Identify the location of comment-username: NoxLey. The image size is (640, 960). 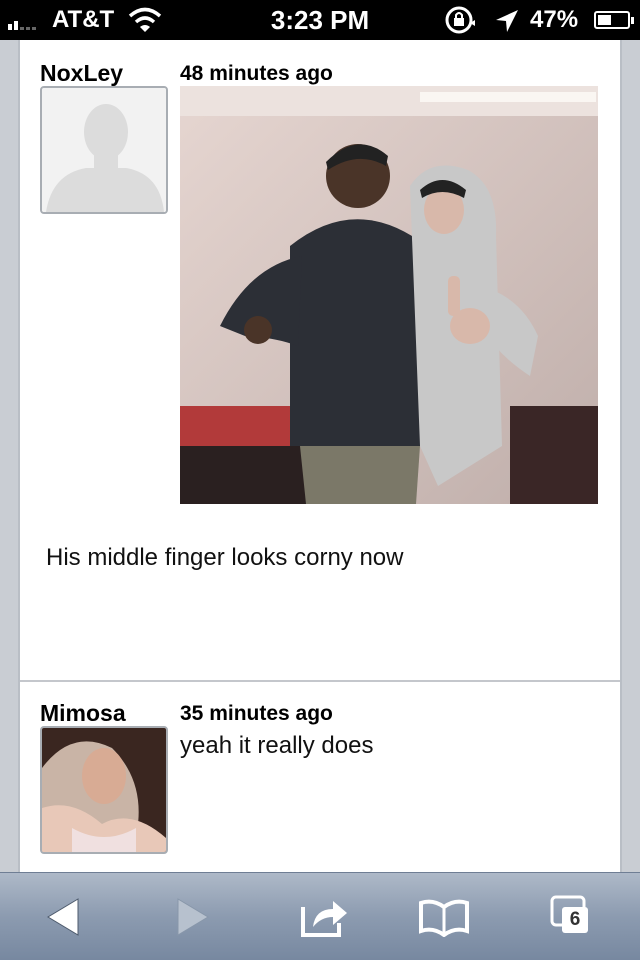
(81, 73).